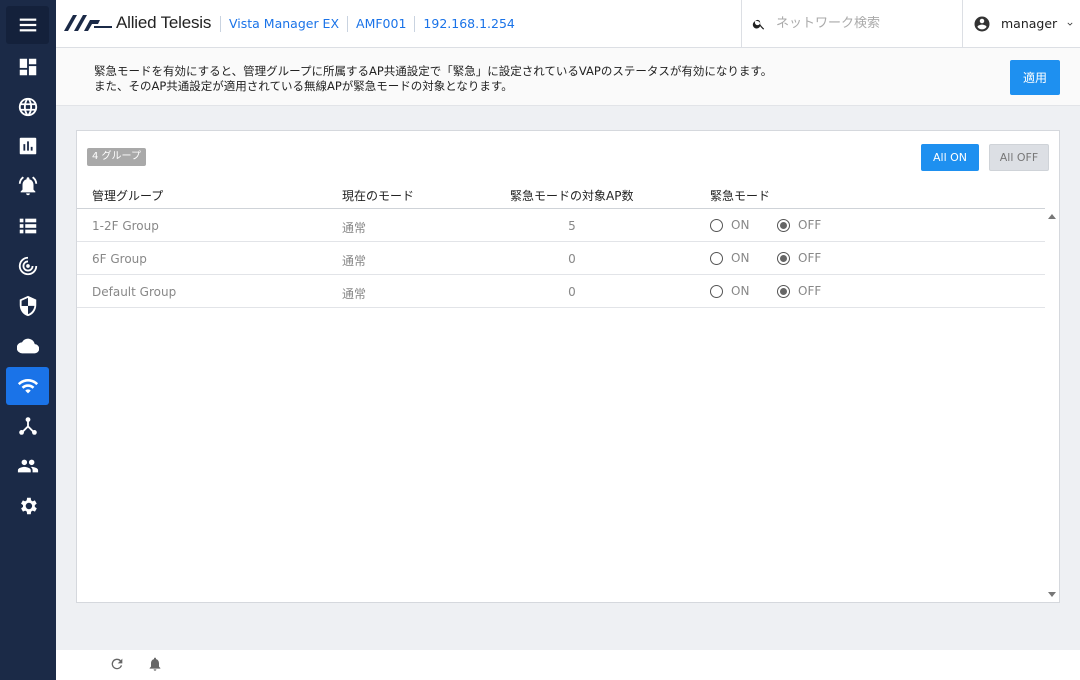 This screenshot has width=1080, height=680. Describe the element at coordinates (1019, 157) in the screenshot. I see `all-off-button: All OFF` at that location.